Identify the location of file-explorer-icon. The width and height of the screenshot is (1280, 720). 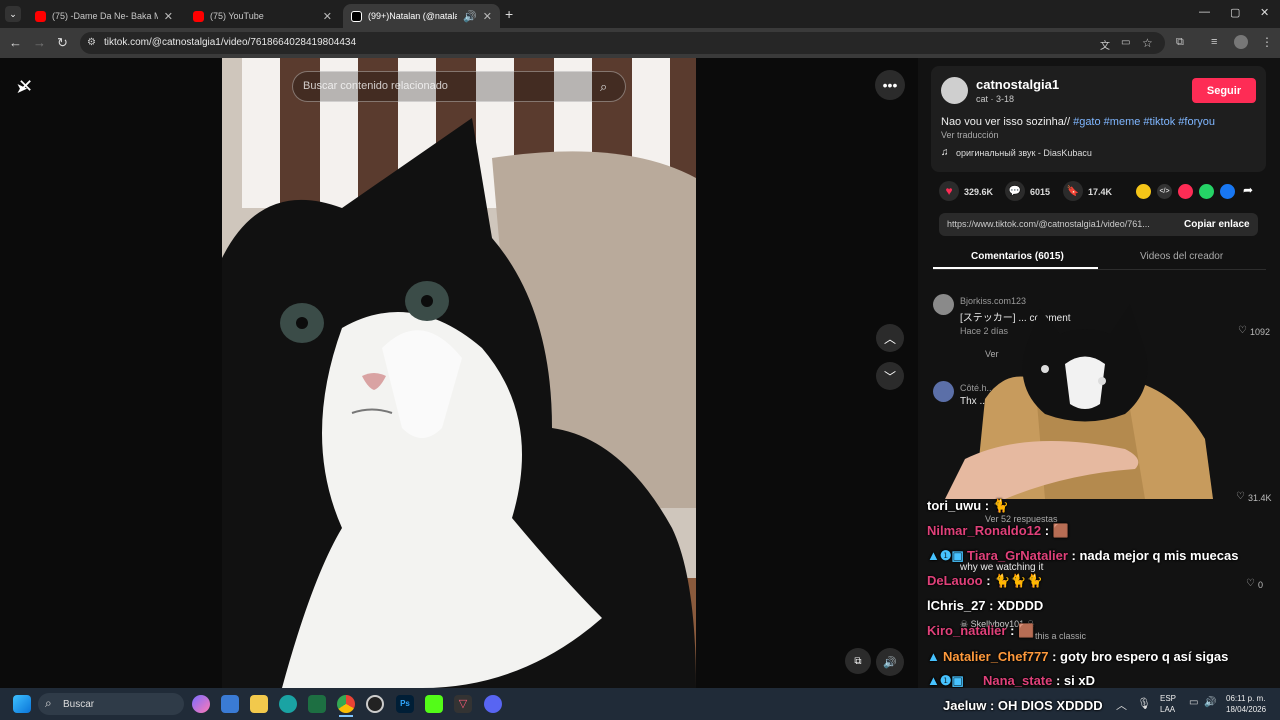
(259, 704).